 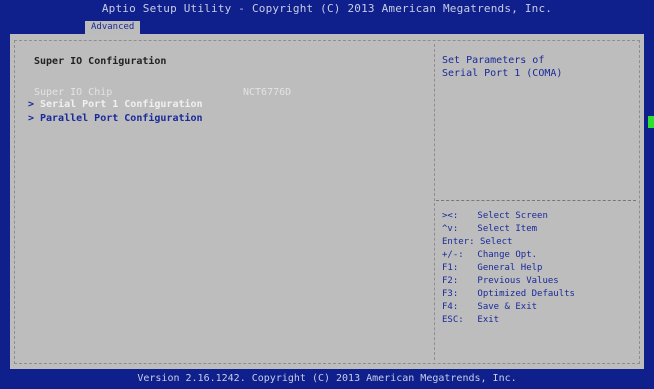 I want to click on super-io-chip-label: Super IO Chip, so click(x=73, y=92).